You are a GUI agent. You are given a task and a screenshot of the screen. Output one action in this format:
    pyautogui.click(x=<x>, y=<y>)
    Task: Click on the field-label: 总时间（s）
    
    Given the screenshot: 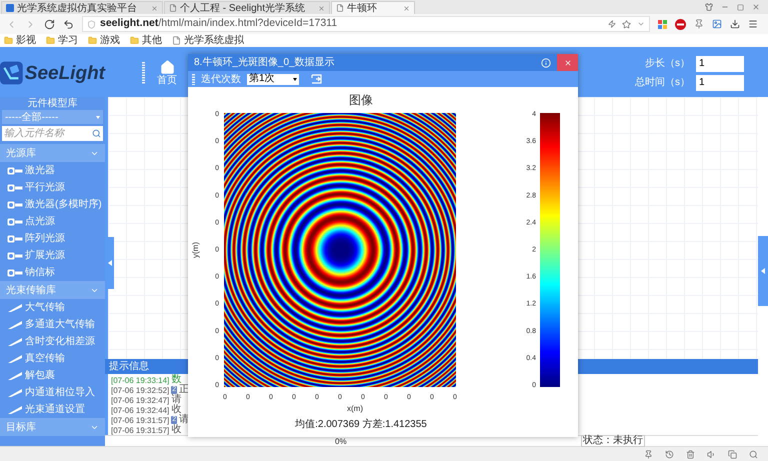 What is the action you would take?
    pyautogui.click(x=662, y=83)
    